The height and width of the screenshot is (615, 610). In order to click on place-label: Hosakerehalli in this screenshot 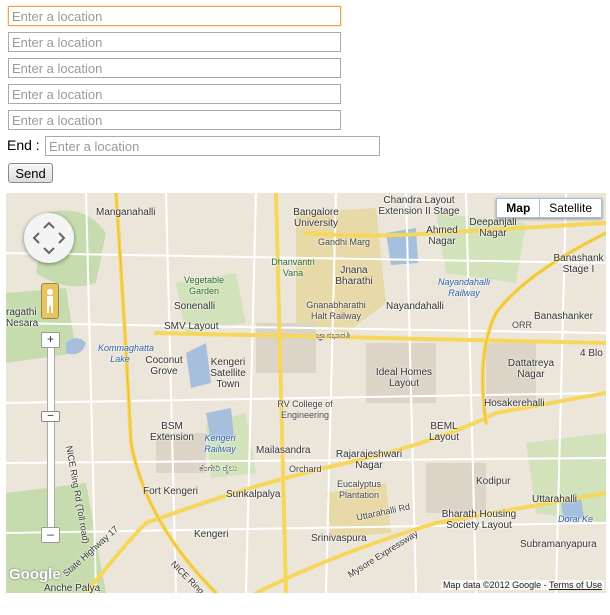, I will do `click(514, 403)`.